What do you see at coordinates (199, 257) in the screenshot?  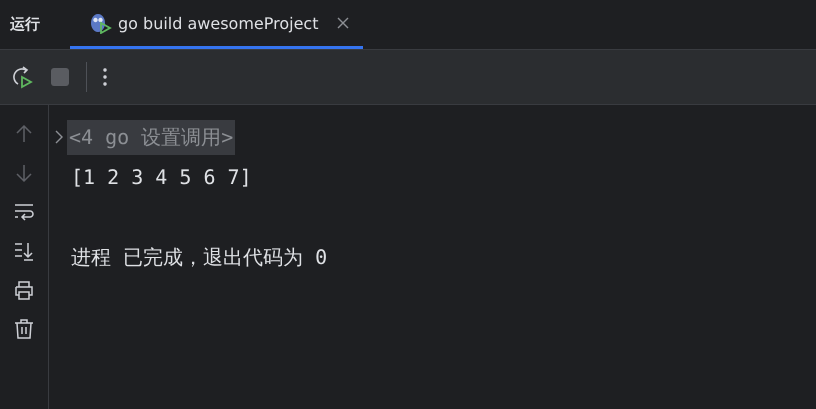 I see `console-output: 进程 已完成，退出代码为 0` at bounding box center [199, 257].